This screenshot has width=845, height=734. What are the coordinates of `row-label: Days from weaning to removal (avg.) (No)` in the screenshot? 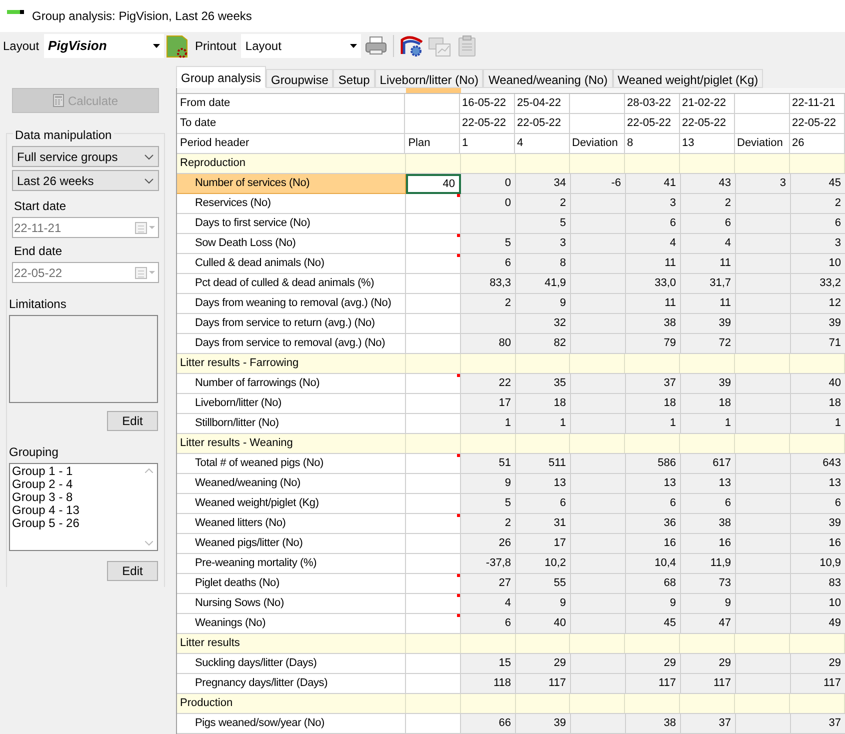 It's located at (291, 304).